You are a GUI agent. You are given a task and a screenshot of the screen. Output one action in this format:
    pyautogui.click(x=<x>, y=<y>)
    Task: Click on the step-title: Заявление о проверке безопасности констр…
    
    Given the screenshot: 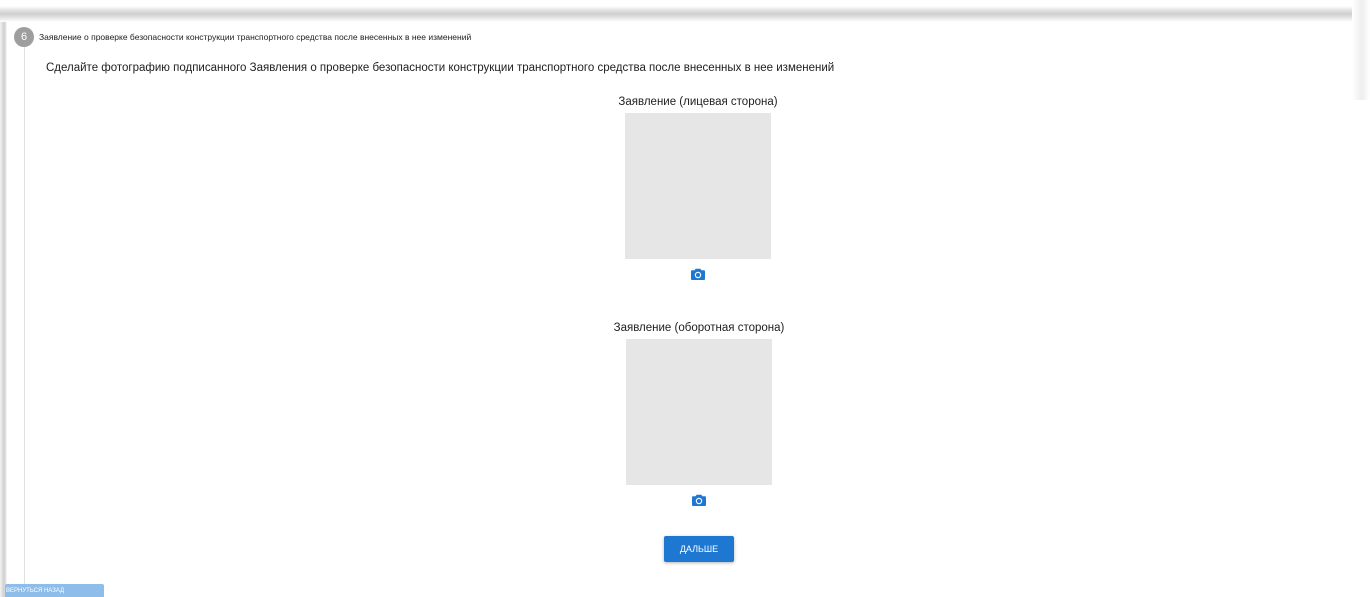 What is the action you would take?
    pyautogui.click(x=255, y=37)
    